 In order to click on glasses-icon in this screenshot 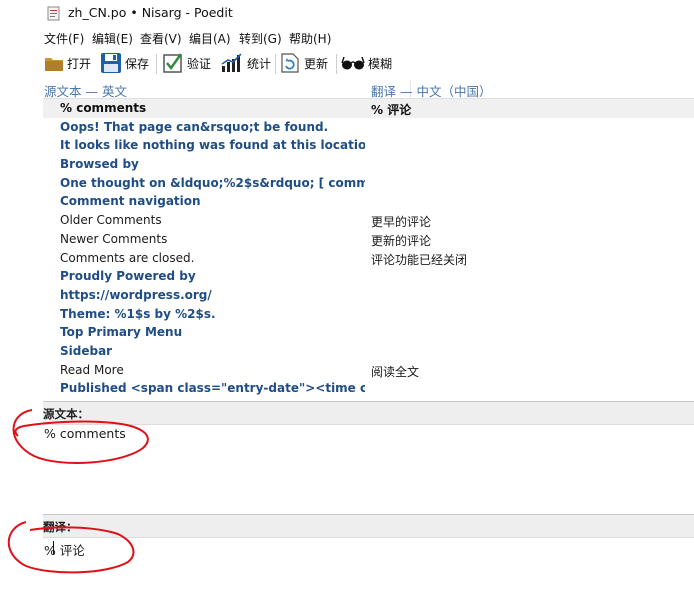, I will do `click(353, 63)`.